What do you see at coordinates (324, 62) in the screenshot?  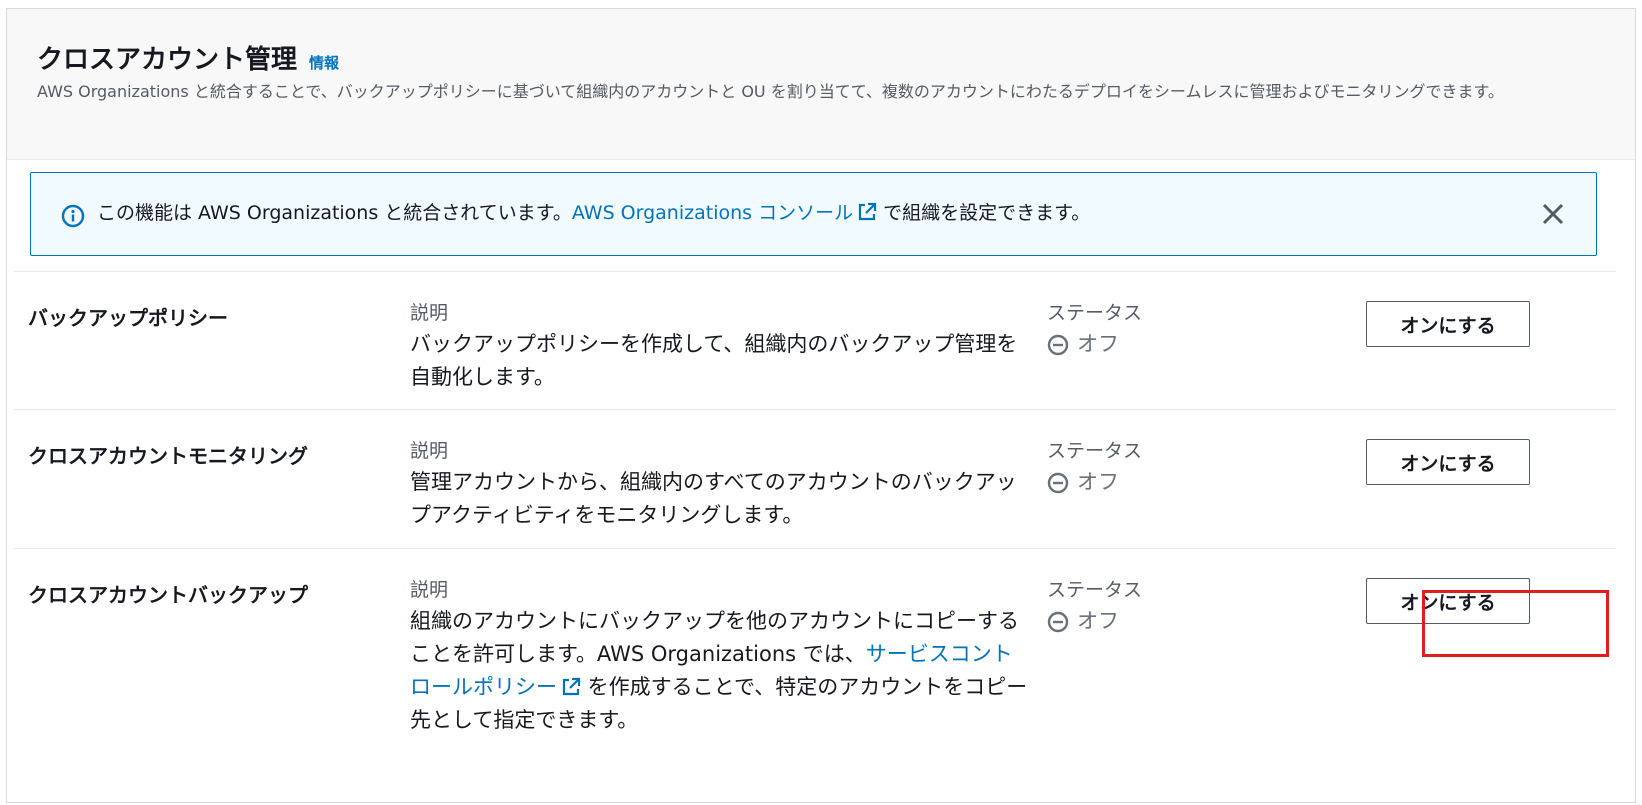 I see `info-link: 情報` at bounding box center [324, 62].